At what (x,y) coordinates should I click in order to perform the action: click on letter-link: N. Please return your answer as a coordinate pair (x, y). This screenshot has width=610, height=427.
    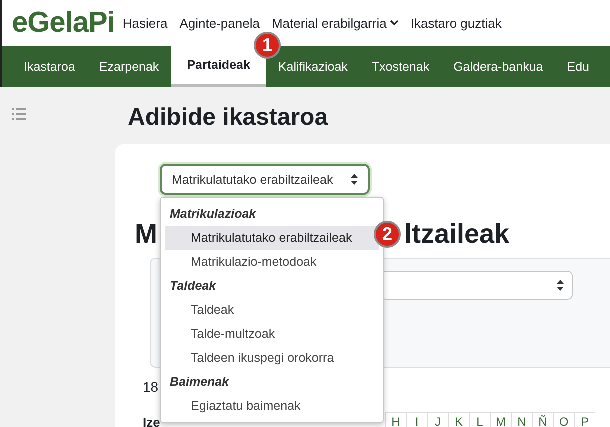
    Looking at the image, I should click on (521, 419).